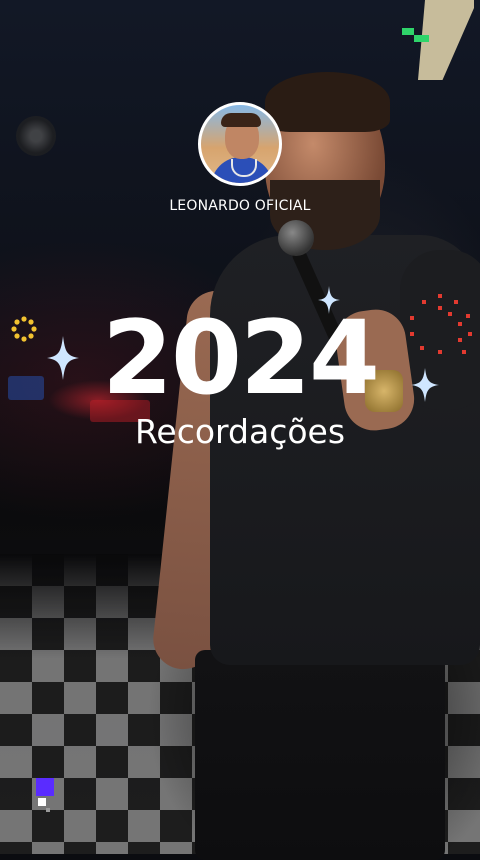 The height and width of the screenshot is (860, 480). I want to click on avatar, so click(240, 144).